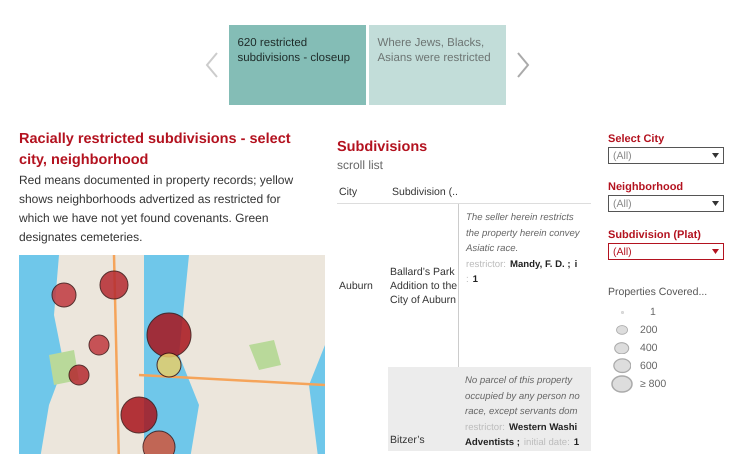 Image resolution: width=736 pixels, height=454 pixels. What do you see at coordinates (155, 150) in the screenshot?
I see `map-title: Racially restricted subdivisions - select city, neighborhood` at bounding box center [155, 150].